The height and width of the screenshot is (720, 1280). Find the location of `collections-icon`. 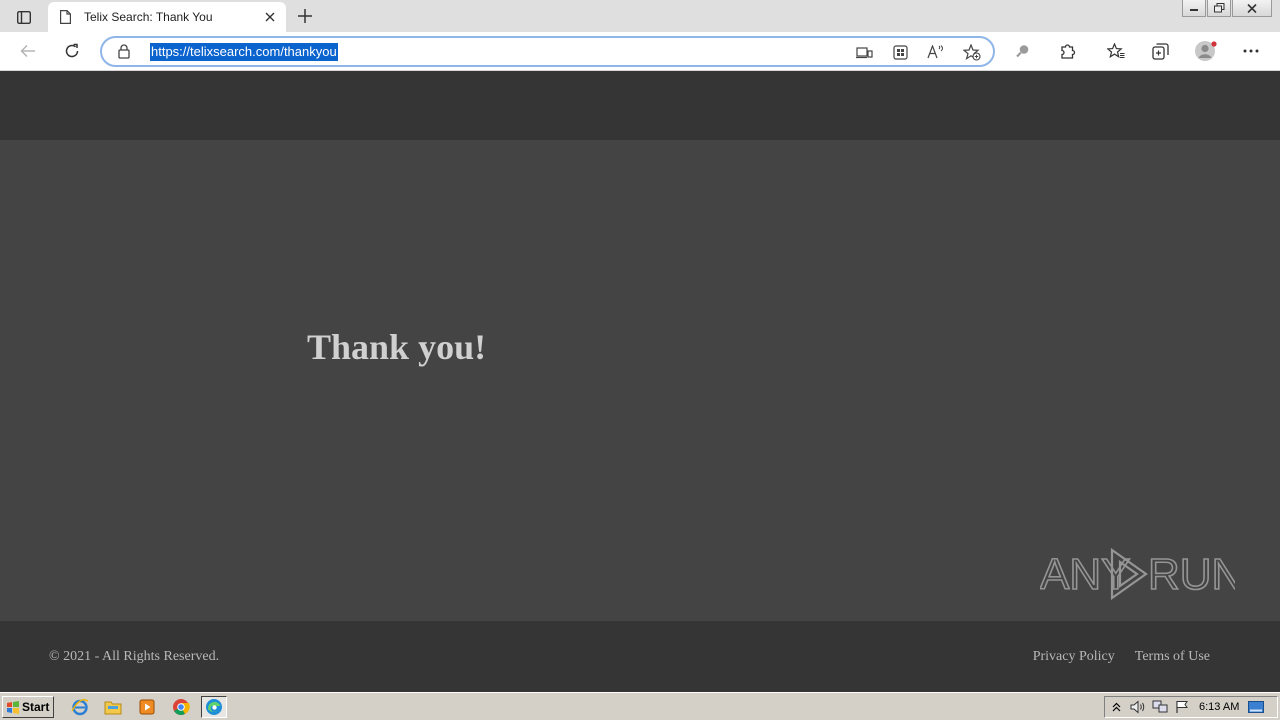

collections-icon is located at coordinates (1160, 51).